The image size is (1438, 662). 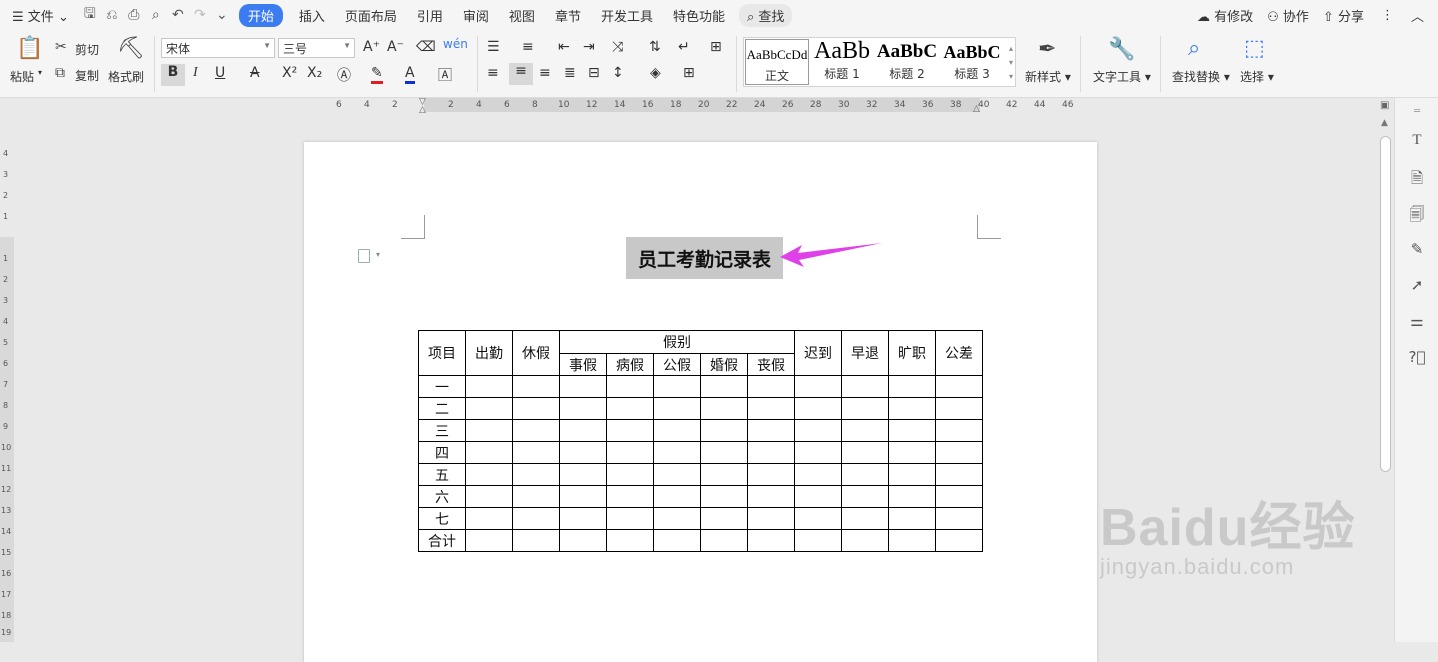 What do you see at coordinates (60, 73) in the screenshot?
I see `copy-icon: ⧉` at bounding box center [60, 73].